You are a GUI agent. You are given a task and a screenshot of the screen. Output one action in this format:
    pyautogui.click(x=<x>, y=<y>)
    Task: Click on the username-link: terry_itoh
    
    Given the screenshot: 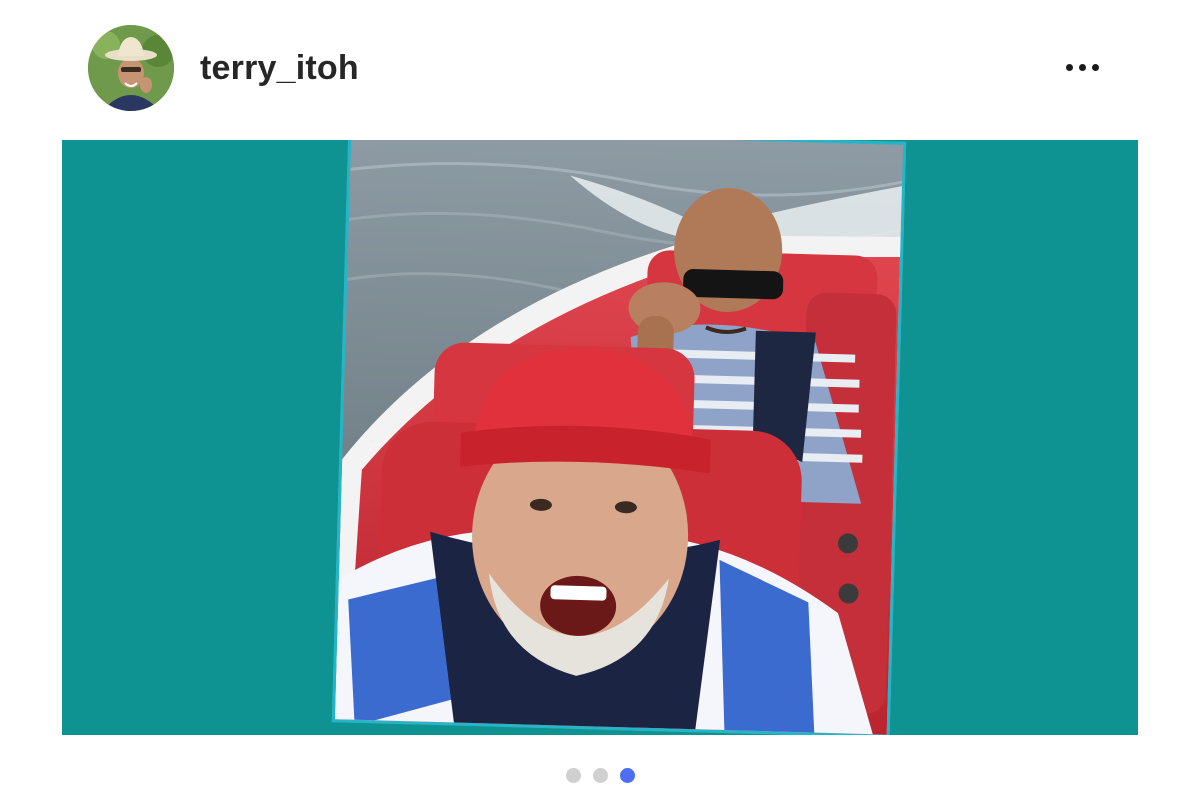 What is the action you would take?
    pyautogui.click(x=279, y=68)
    